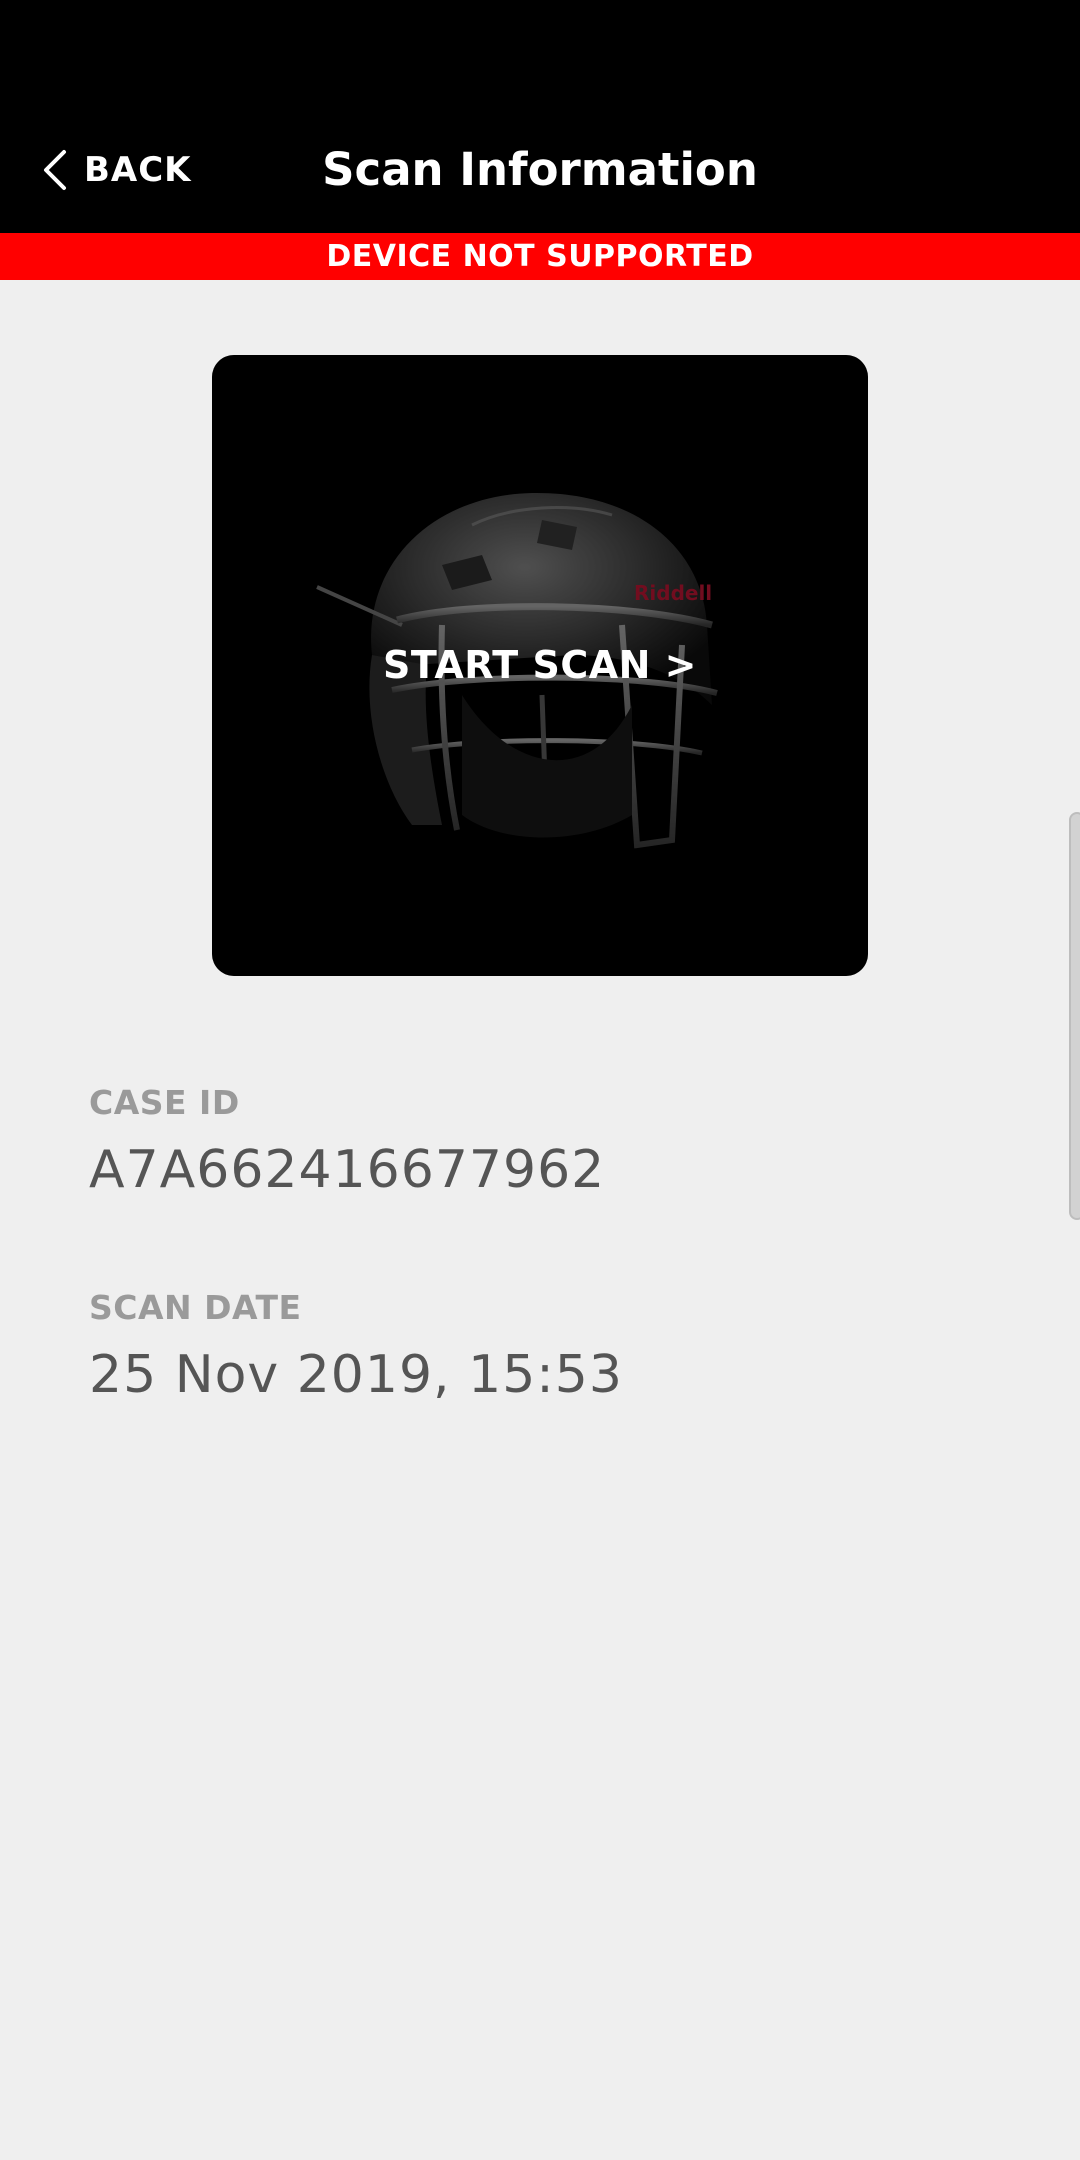 This screenshot has height=2160, width=1080. What do you see at coordinates (540, 116) in the screenshot?
I see `app-bar: BACK Scan Information` at bounding box center [540, 116].